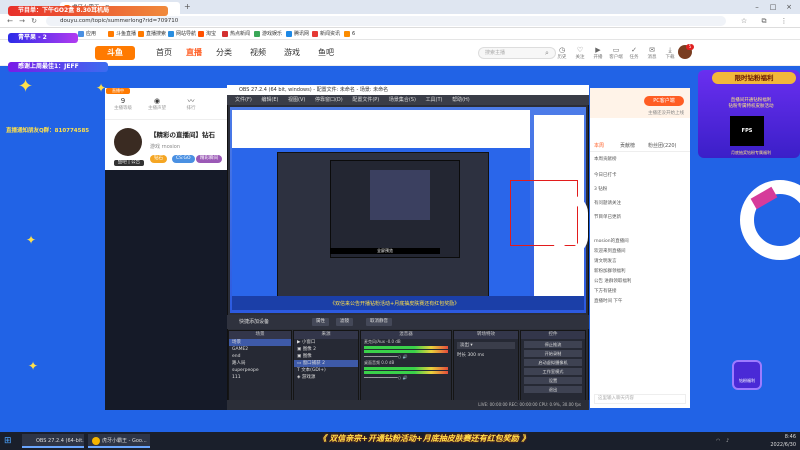 The width and height of the screenshot is (800, 450). What do you see at coordinates (744, 21) in the screenshot?
I see `bookmark-star-icon: ☆` at bounding box center [744, 21].